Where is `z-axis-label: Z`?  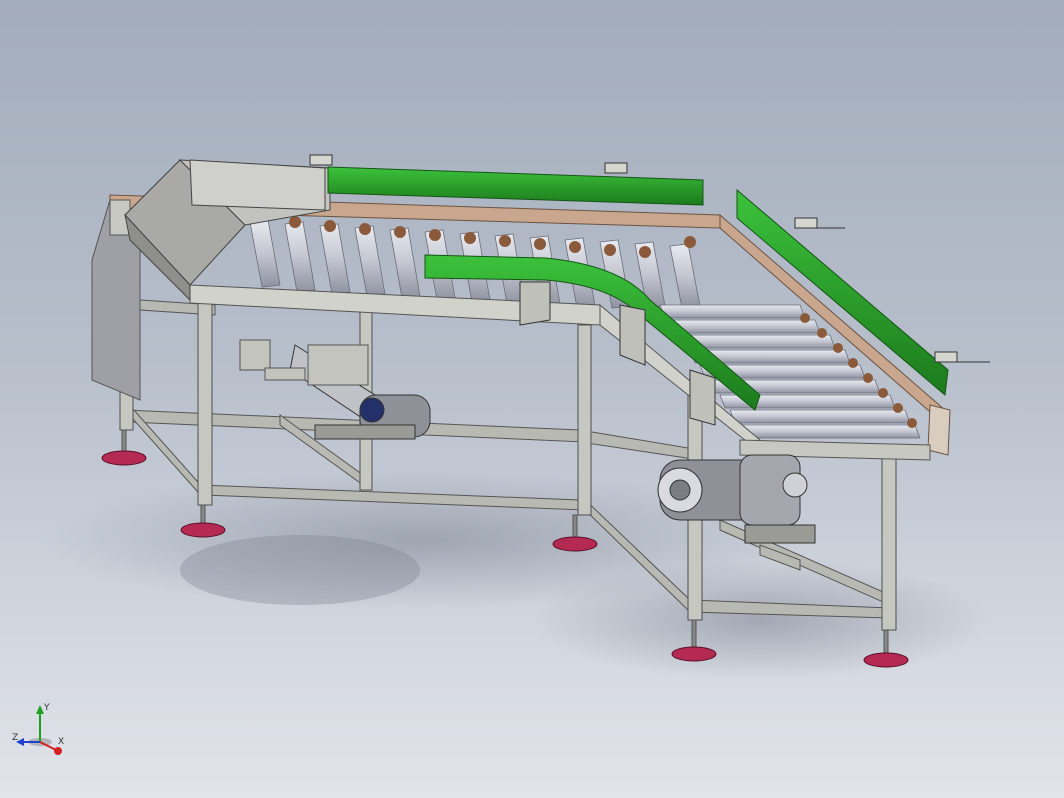
z-axis-label: Z is located at coordinates (15, 738).